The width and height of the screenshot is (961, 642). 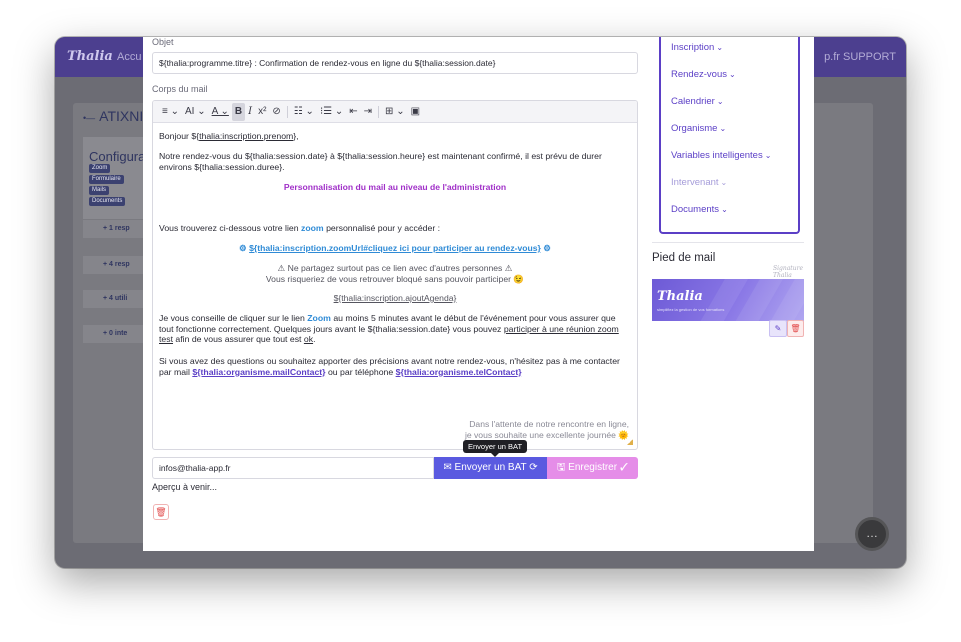 What do you see at coordinates (368, 112) in the screenshot?
I see `indent-icon: ⇥` at bounding box center [368, 112].